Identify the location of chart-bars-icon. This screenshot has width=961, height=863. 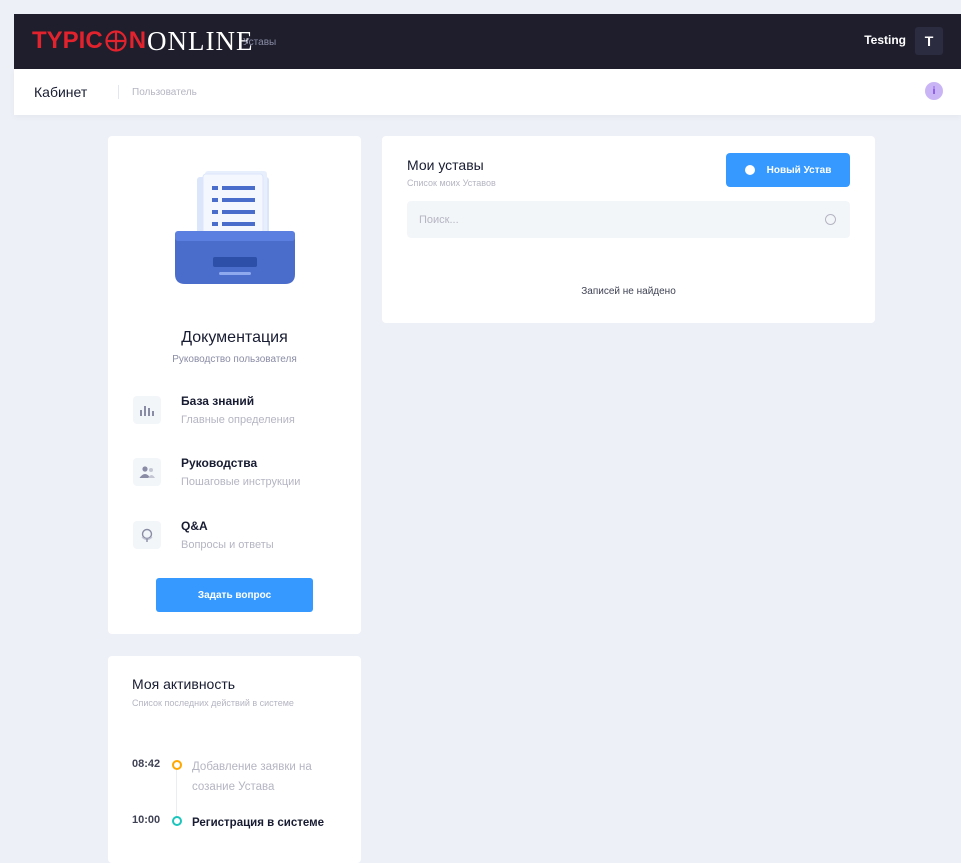
(147, 410).